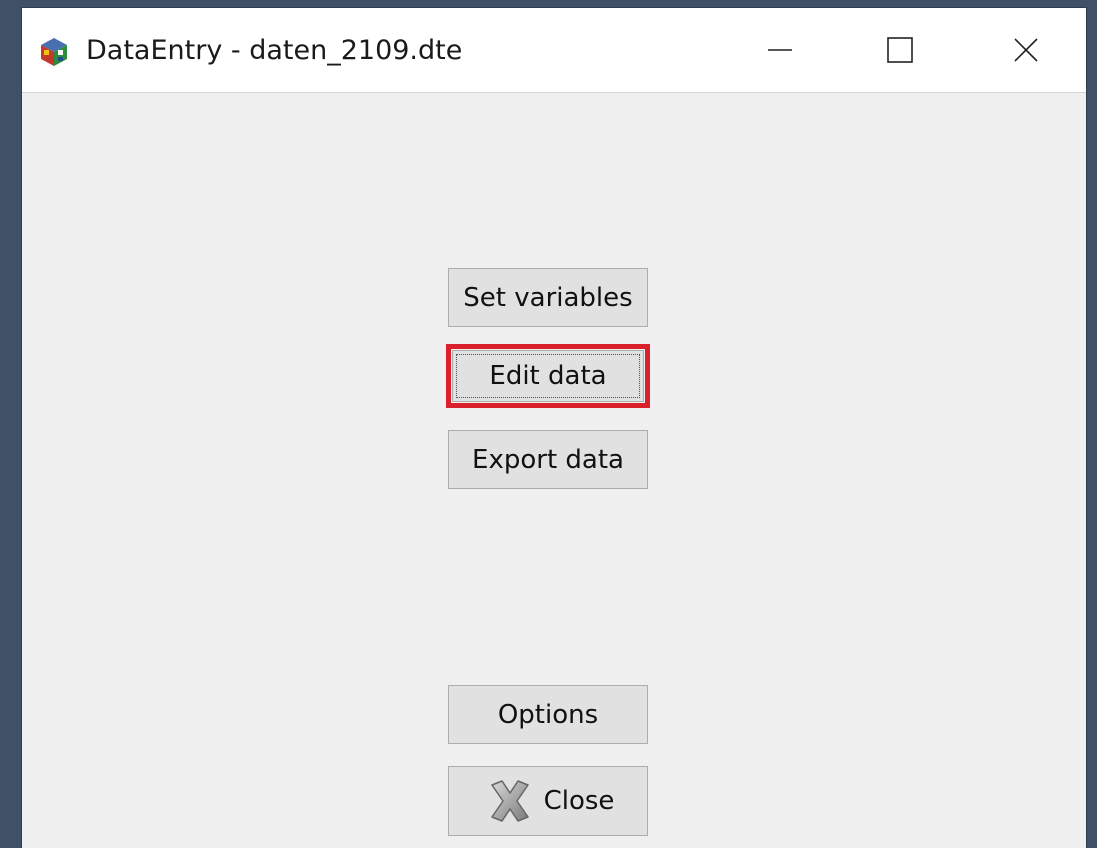  I want to click on edit-data-button: Edit data, so click(548, 376).